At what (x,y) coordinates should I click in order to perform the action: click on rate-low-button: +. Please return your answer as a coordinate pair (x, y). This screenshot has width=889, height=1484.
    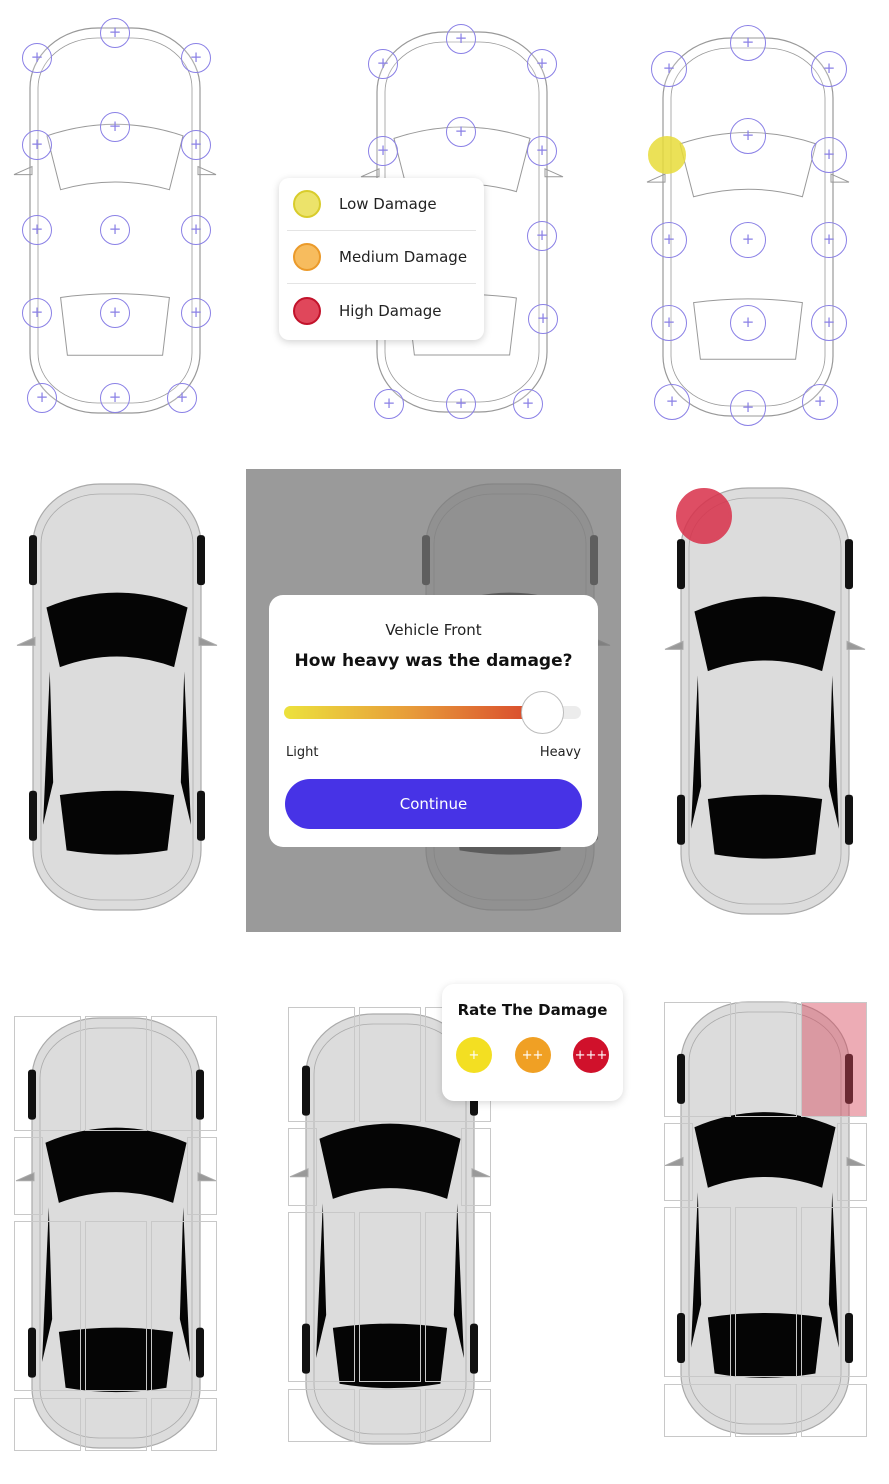
    Looking at the image, I should click on (474, 1055).